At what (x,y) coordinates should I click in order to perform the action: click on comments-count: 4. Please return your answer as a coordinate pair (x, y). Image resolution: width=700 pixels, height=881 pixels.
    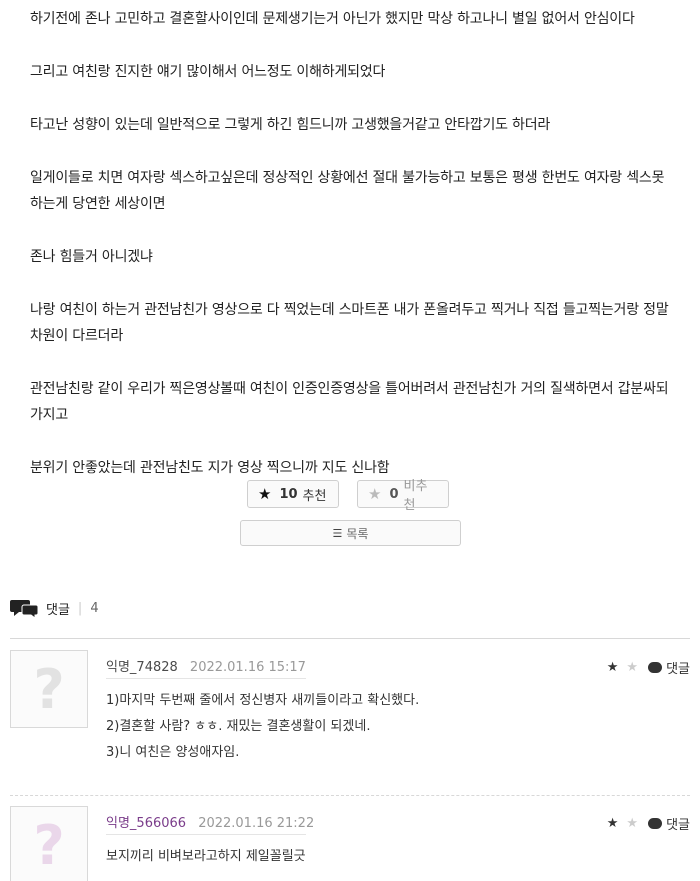
    Looking at the image, I should click on (94, 608).